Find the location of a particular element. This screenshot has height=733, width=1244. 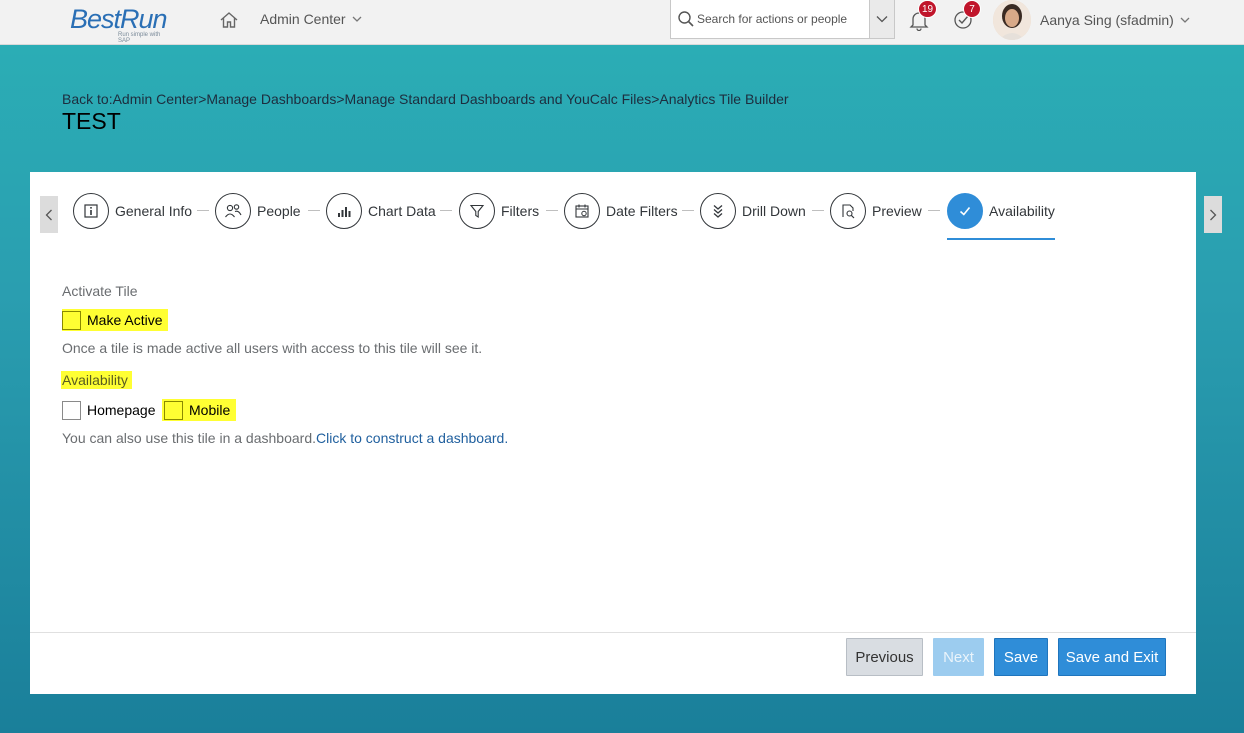

homepage-option: Homepage is located at coordinates (109, 410).